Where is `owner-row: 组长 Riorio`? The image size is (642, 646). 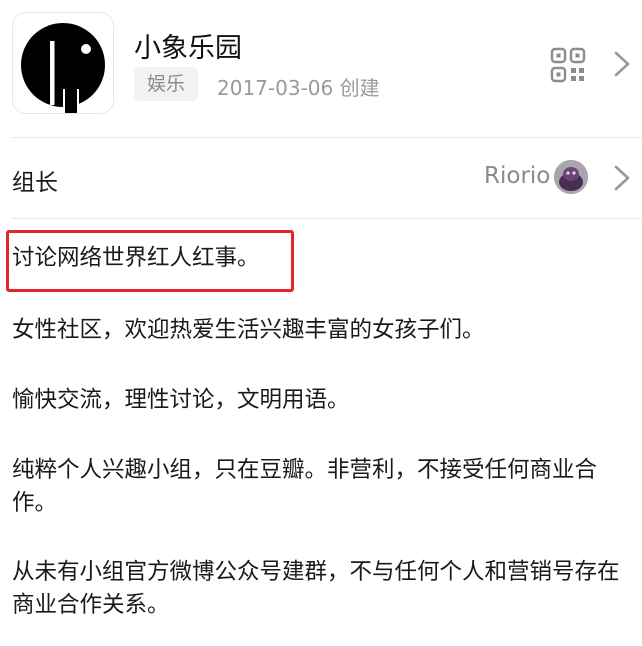
owner-row: 组长 Riorio is located at coordinates (321, 178).